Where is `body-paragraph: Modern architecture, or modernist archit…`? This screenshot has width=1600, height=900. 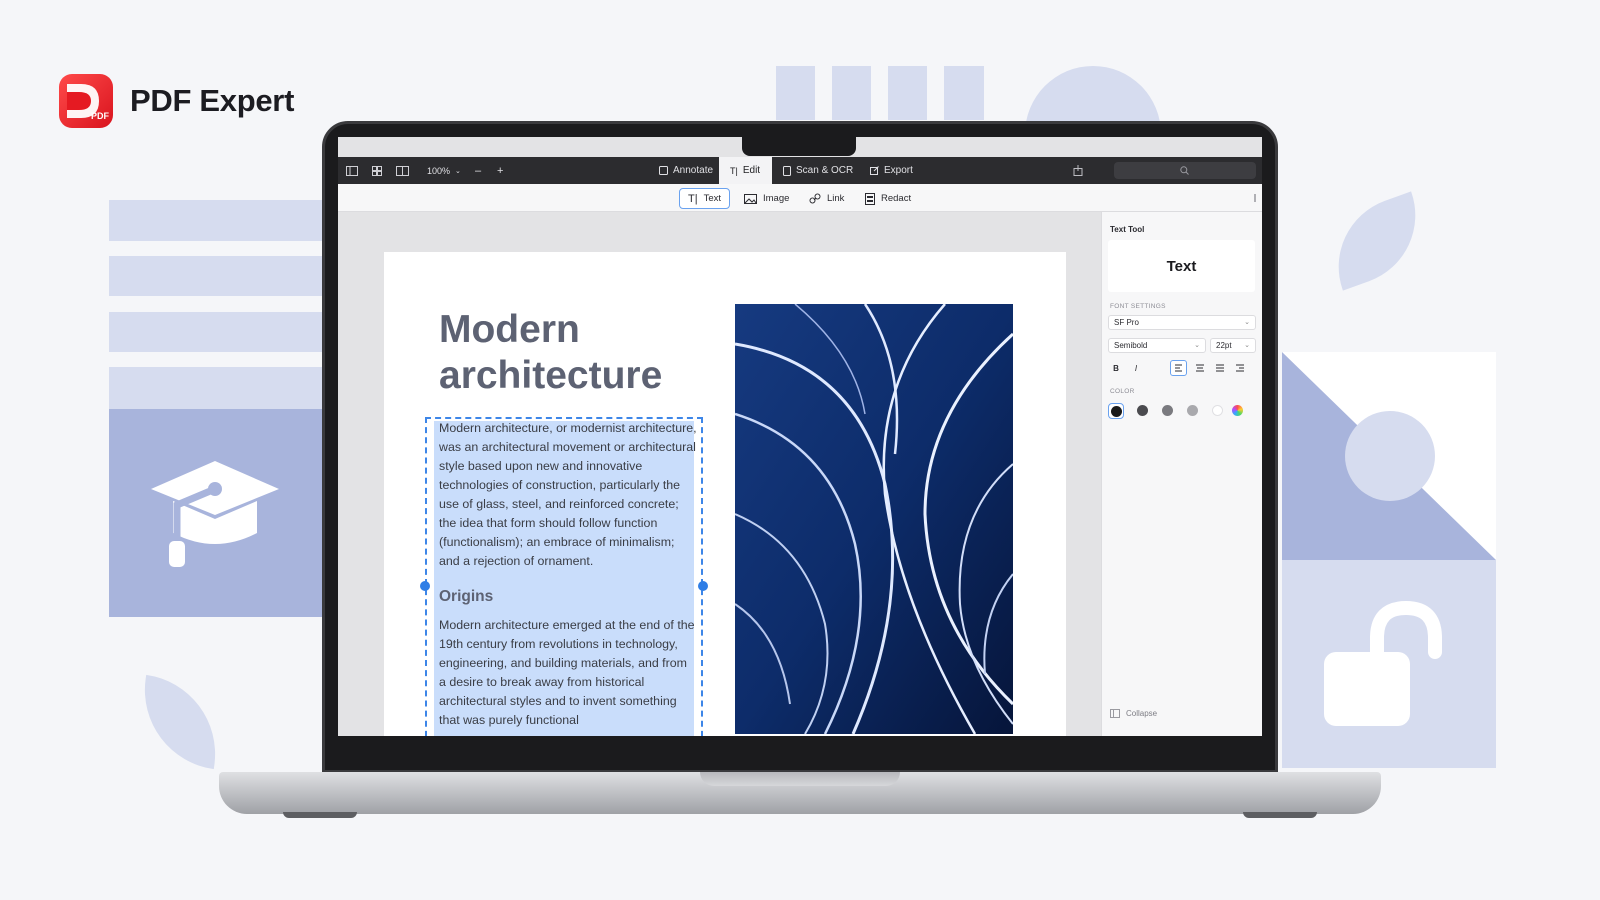
body-paragraph: Modern architecture, or modernist archit… is located at coordinates (568, 494).